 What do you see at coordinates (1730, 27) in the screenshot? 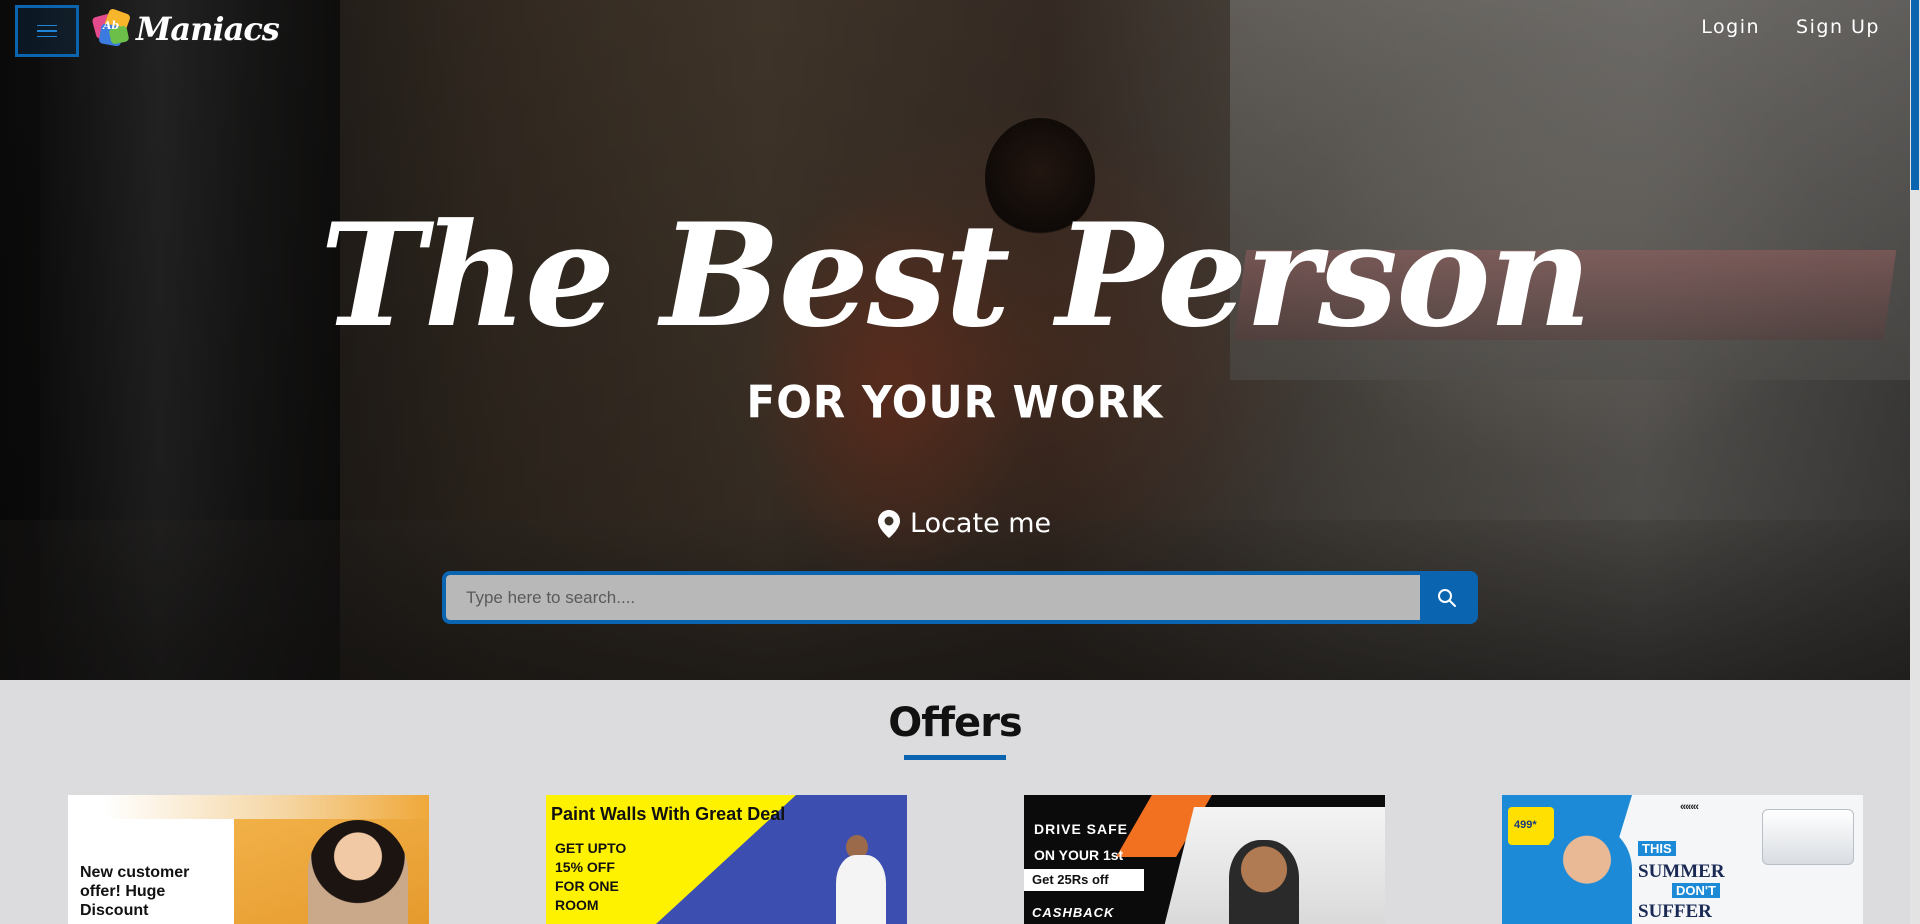
I see `login-link: Login` at bounding box center [1730, 27].